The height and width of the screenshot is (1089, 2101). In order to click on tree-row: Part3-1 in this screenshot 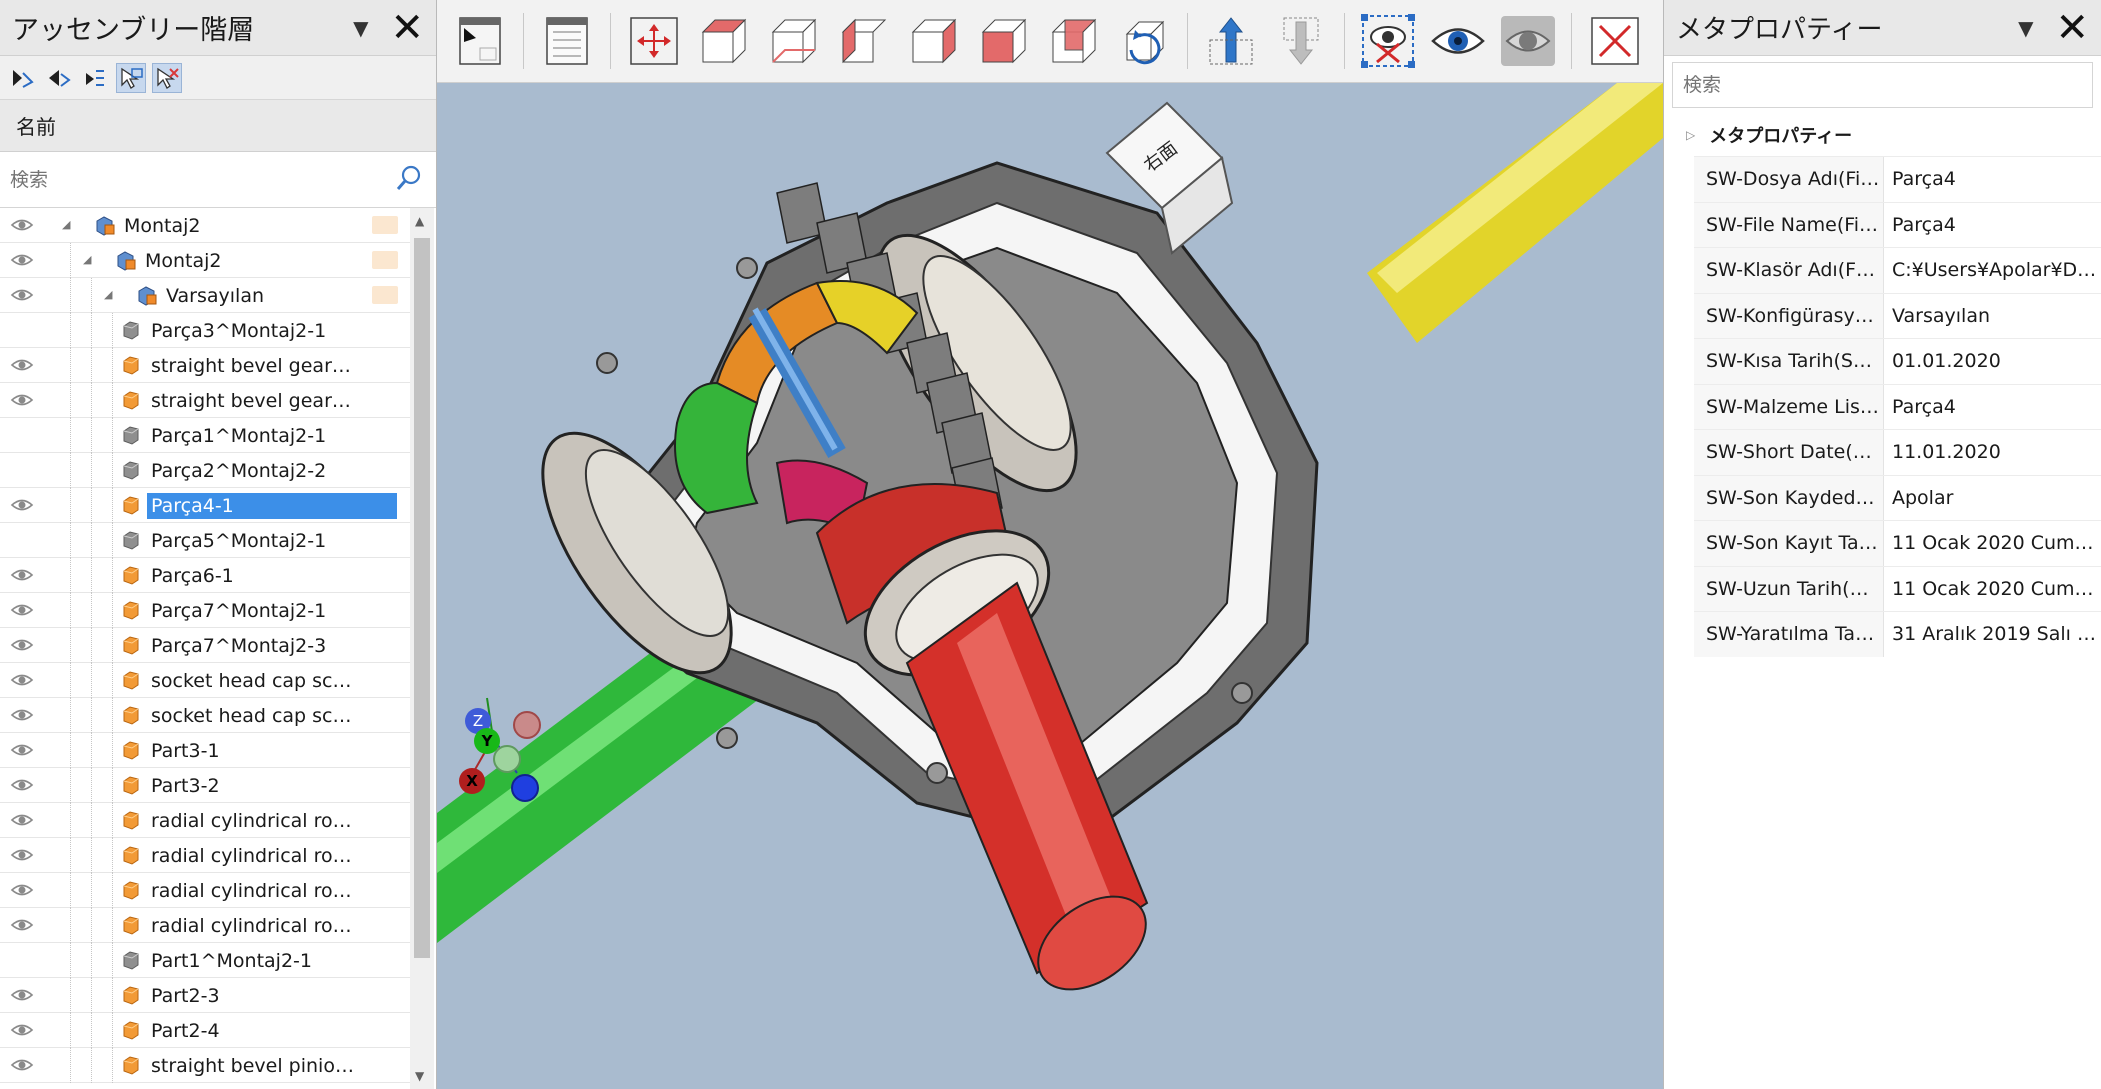, I will do `click(205, 750)`.